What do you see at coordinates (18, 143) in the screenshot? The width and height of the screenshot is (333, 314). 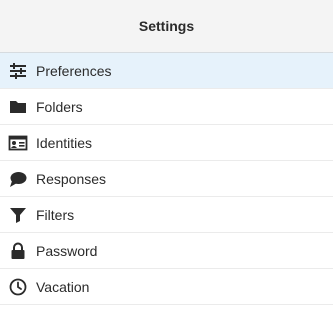 I see `id-card-icon` at bounding box center [18, 143].